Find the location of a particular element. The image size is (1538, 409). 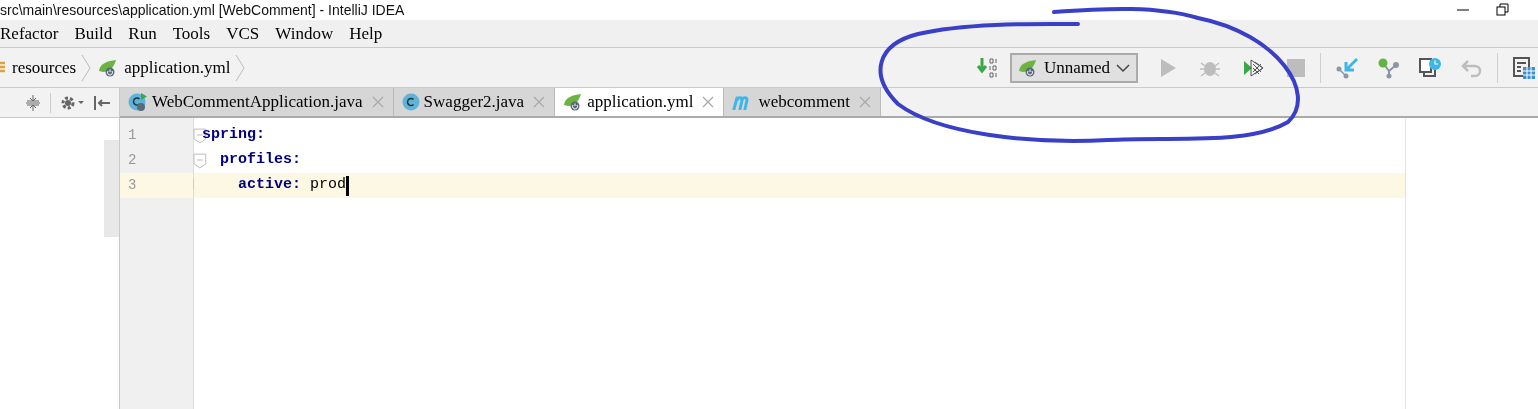

project-structure-icon is located at coordinates (1524, 67).